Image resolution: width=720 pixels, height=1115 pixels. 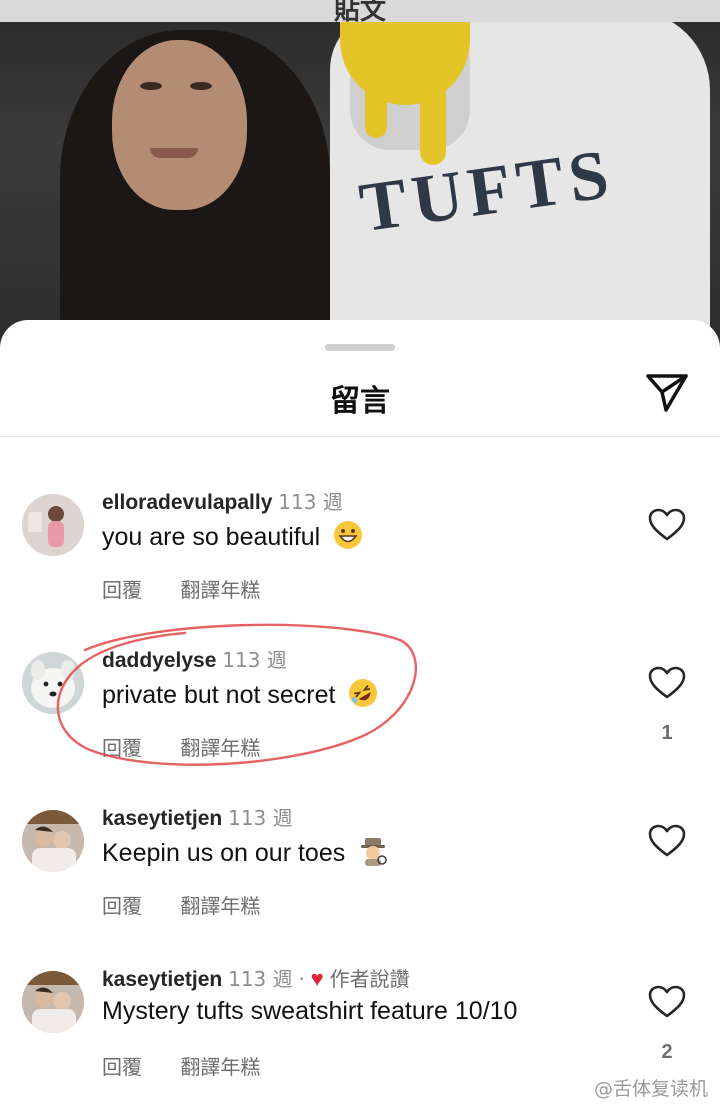 I want to click on photo-face, so click(x=179, y=125).